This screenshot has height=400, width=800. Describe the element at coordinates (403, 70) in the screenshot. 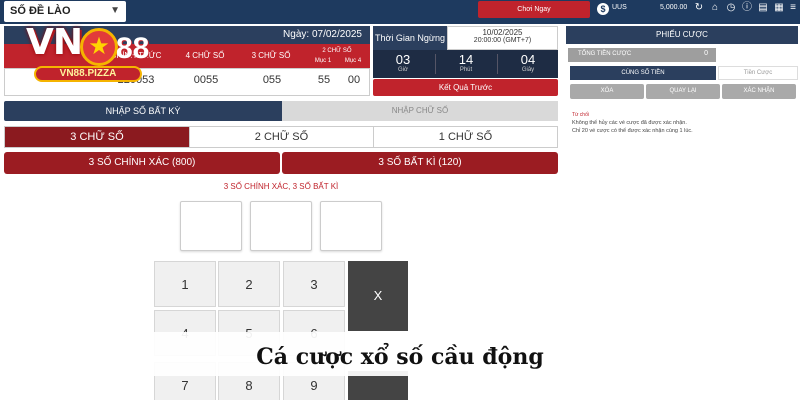

I see `hours-unit: Giờ` at that location.